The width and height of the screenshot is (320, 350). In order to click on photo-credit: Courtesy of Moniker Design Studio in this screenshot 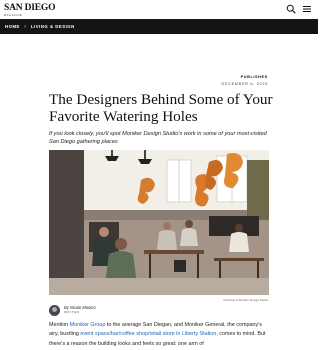, I will do `click(245, 300)`.